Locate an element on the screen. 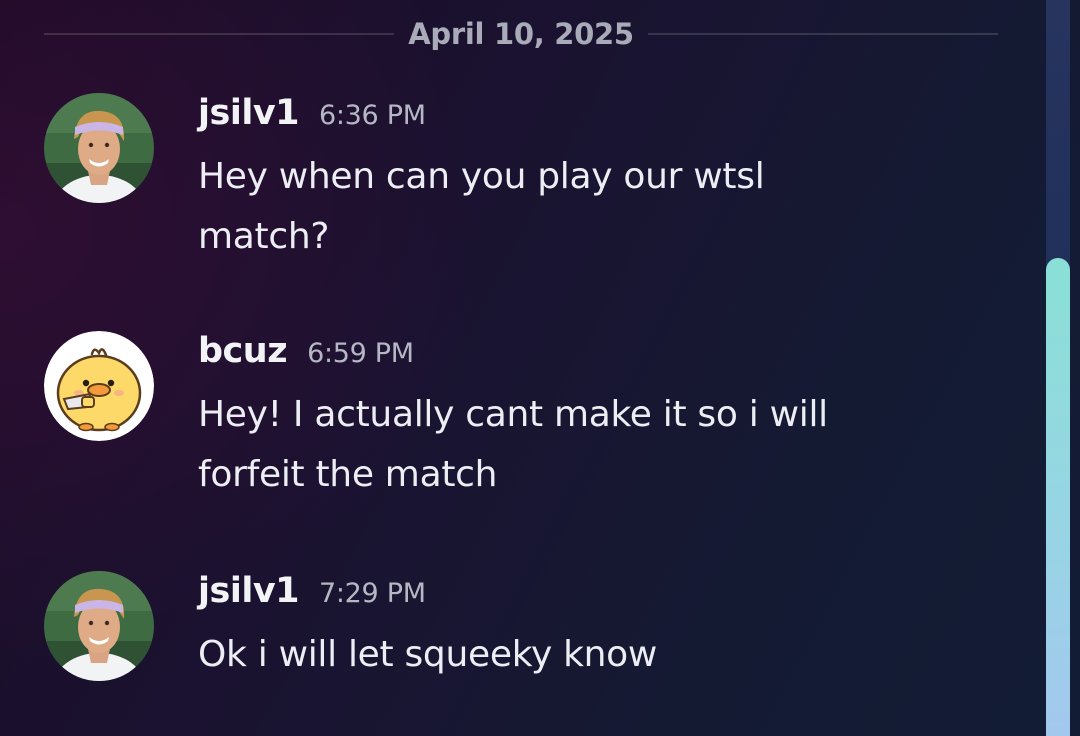 The width and height of the screenshot is (1080, 736). divider-line-left is located at coordinates (219, 34).